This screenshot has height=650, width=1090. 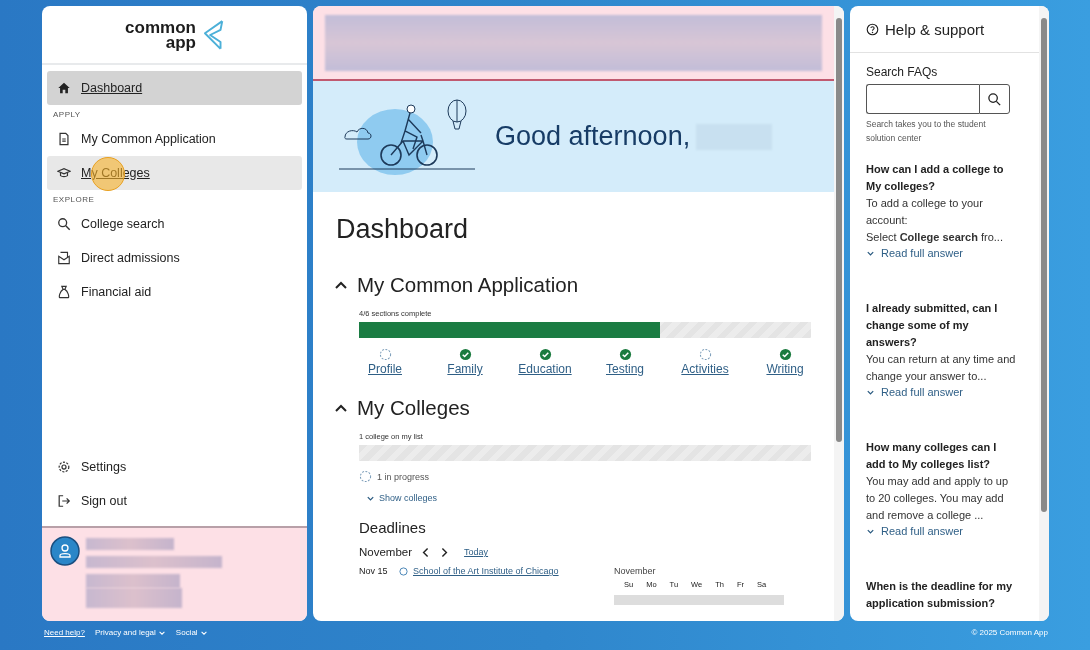 I want to click on sign-out-icon, so click(x=64, y=501).